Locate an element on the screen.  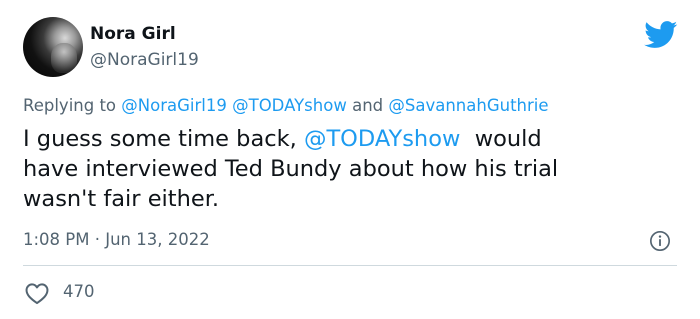
divider is located at coordinates (350, 265).